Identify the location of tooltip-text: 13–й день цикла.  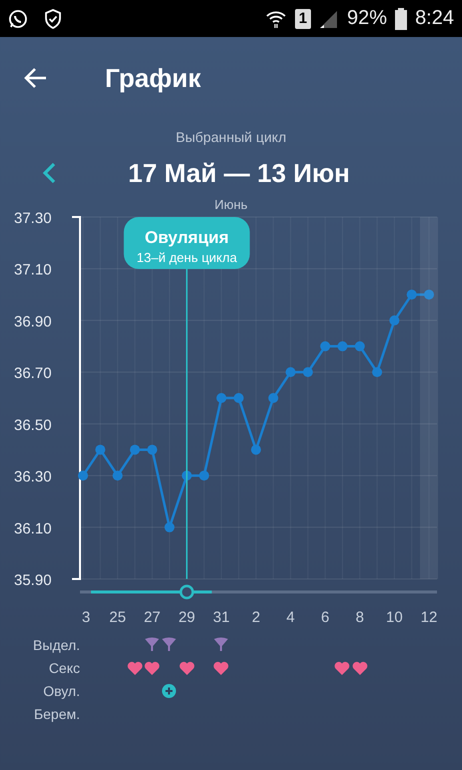
(186, 257).